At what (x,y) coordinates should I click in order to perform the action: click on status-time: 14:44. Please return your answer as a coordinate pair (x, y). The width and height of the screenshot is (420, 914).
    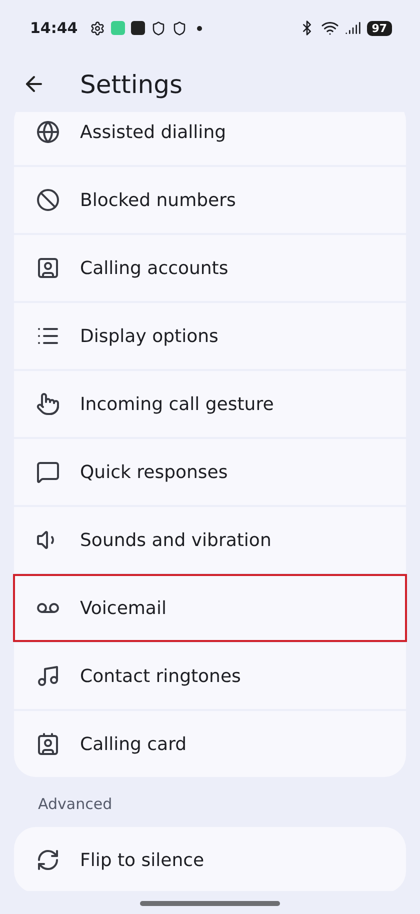
    Looking at the image, I should click on (54, 28).